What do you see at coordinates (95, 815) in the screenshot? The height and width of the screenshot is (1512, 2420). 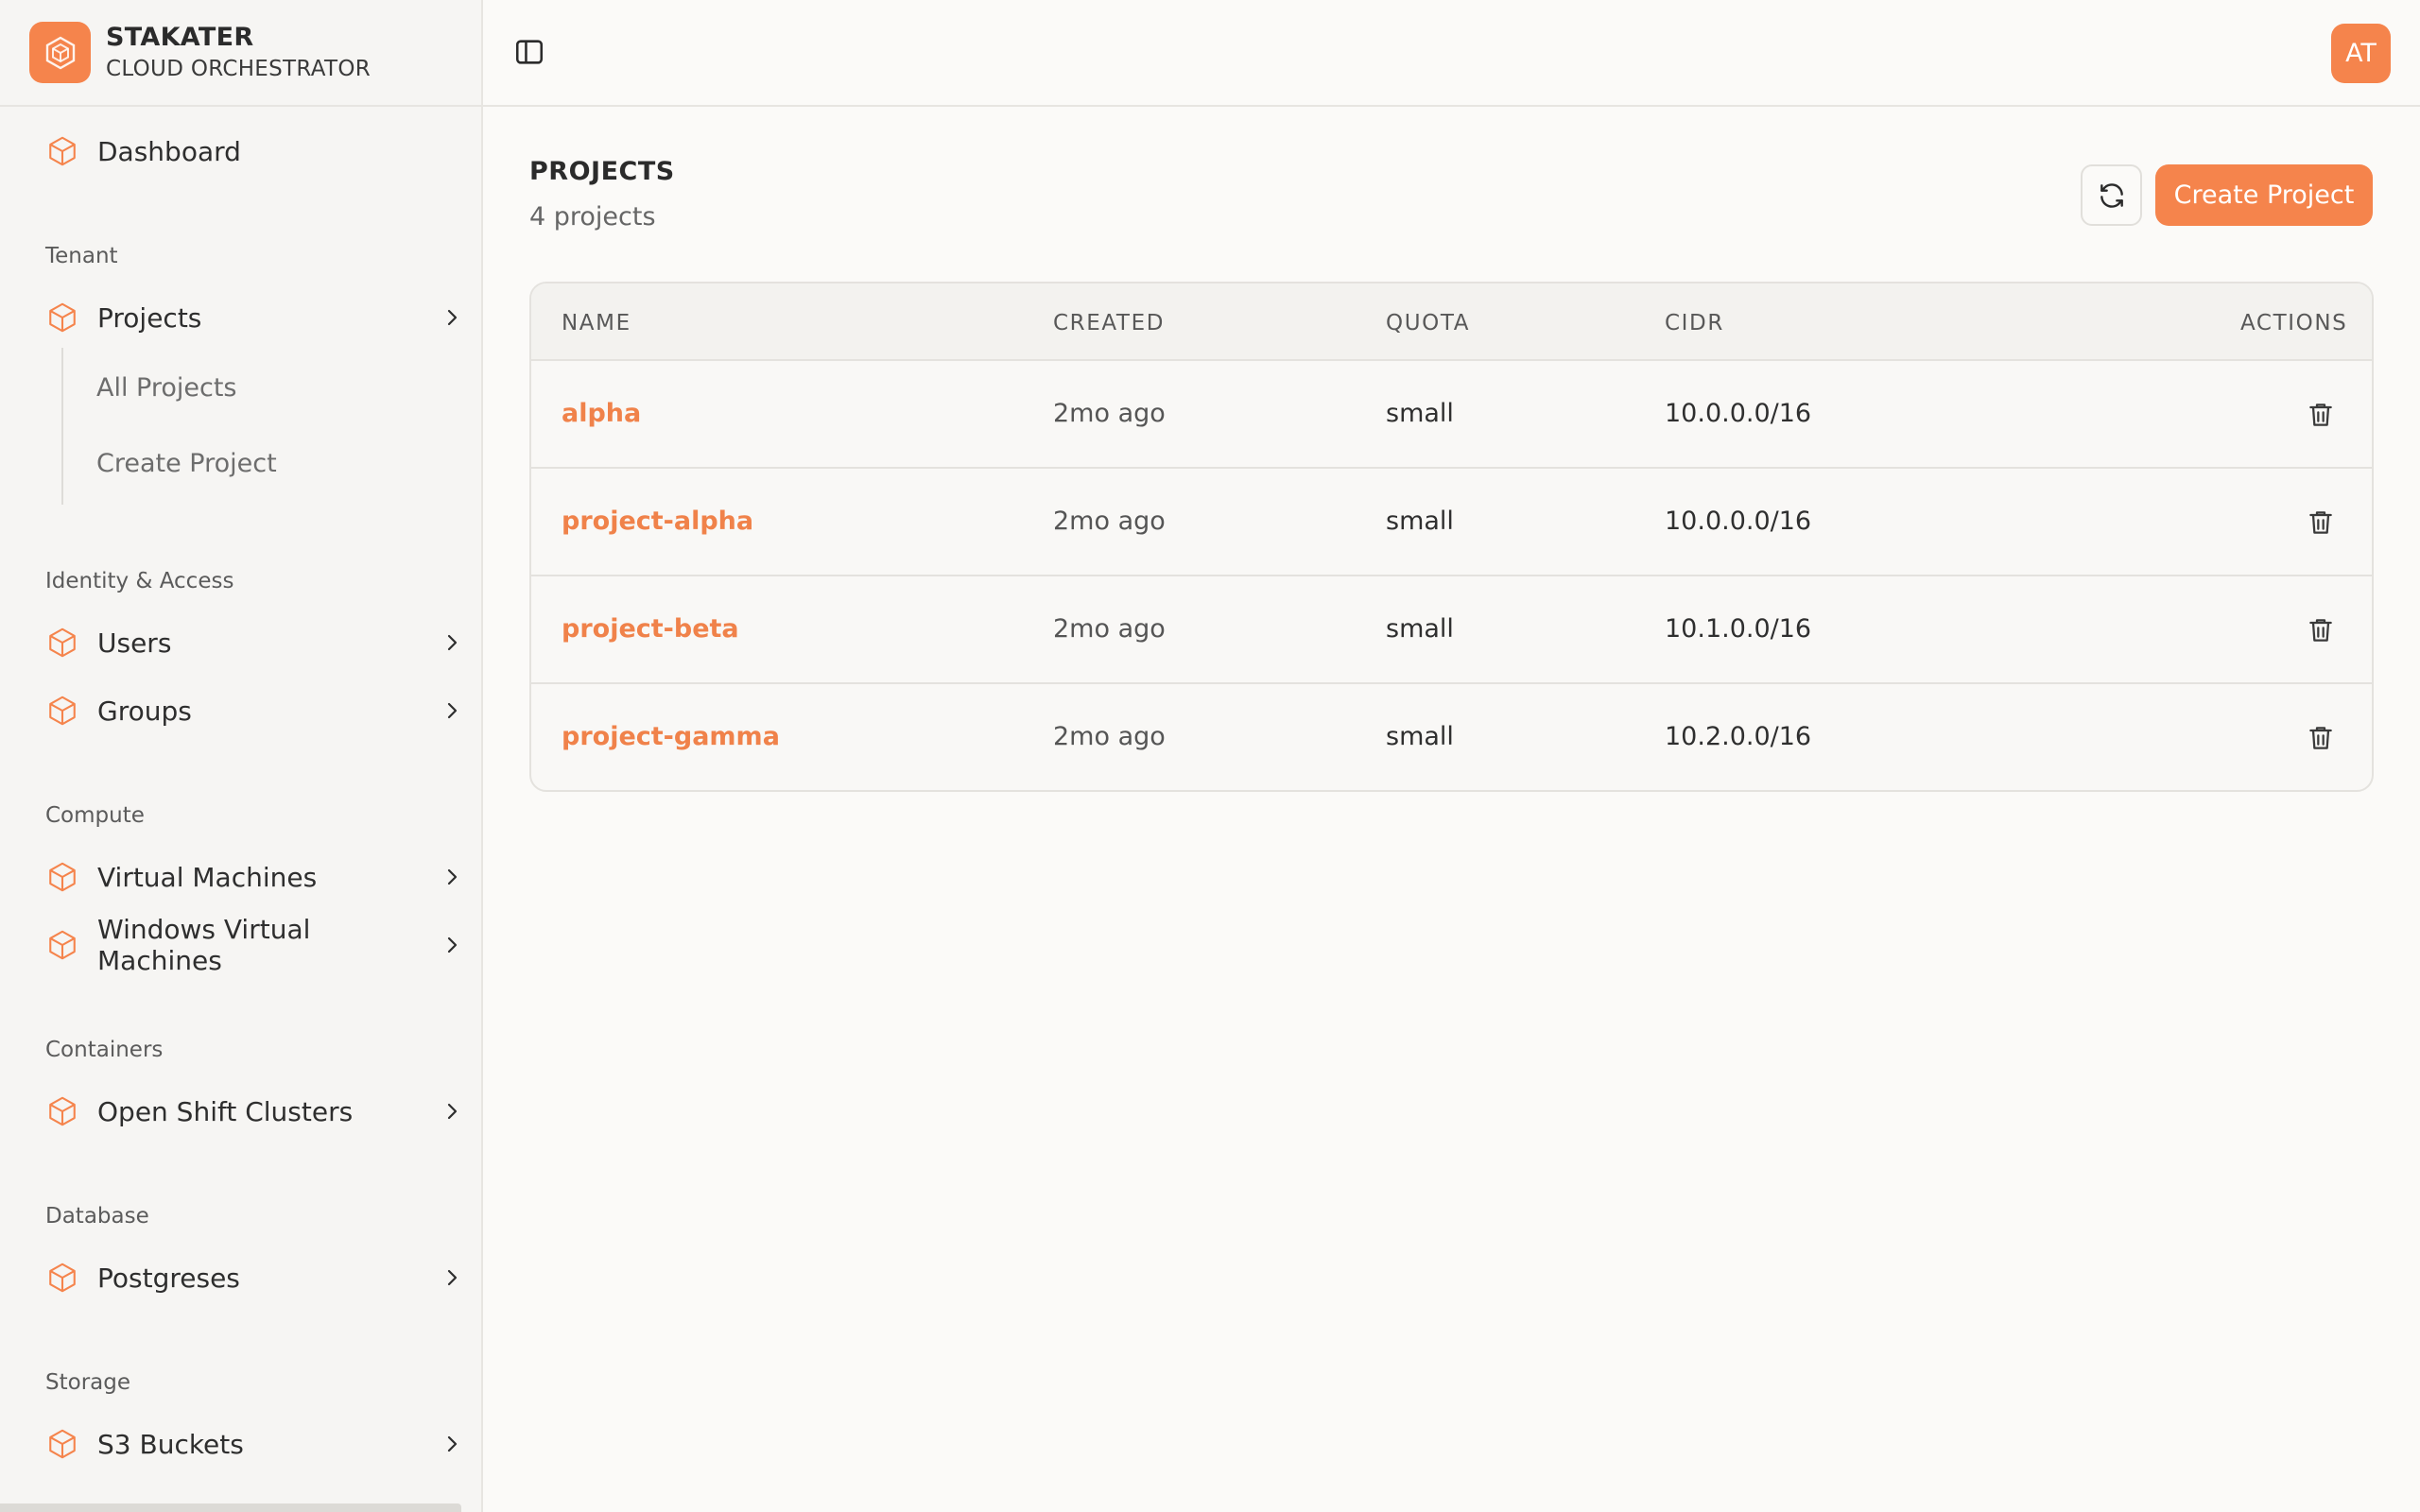 I see `section-title-compute: Compute` at bounding box center [95, 815].